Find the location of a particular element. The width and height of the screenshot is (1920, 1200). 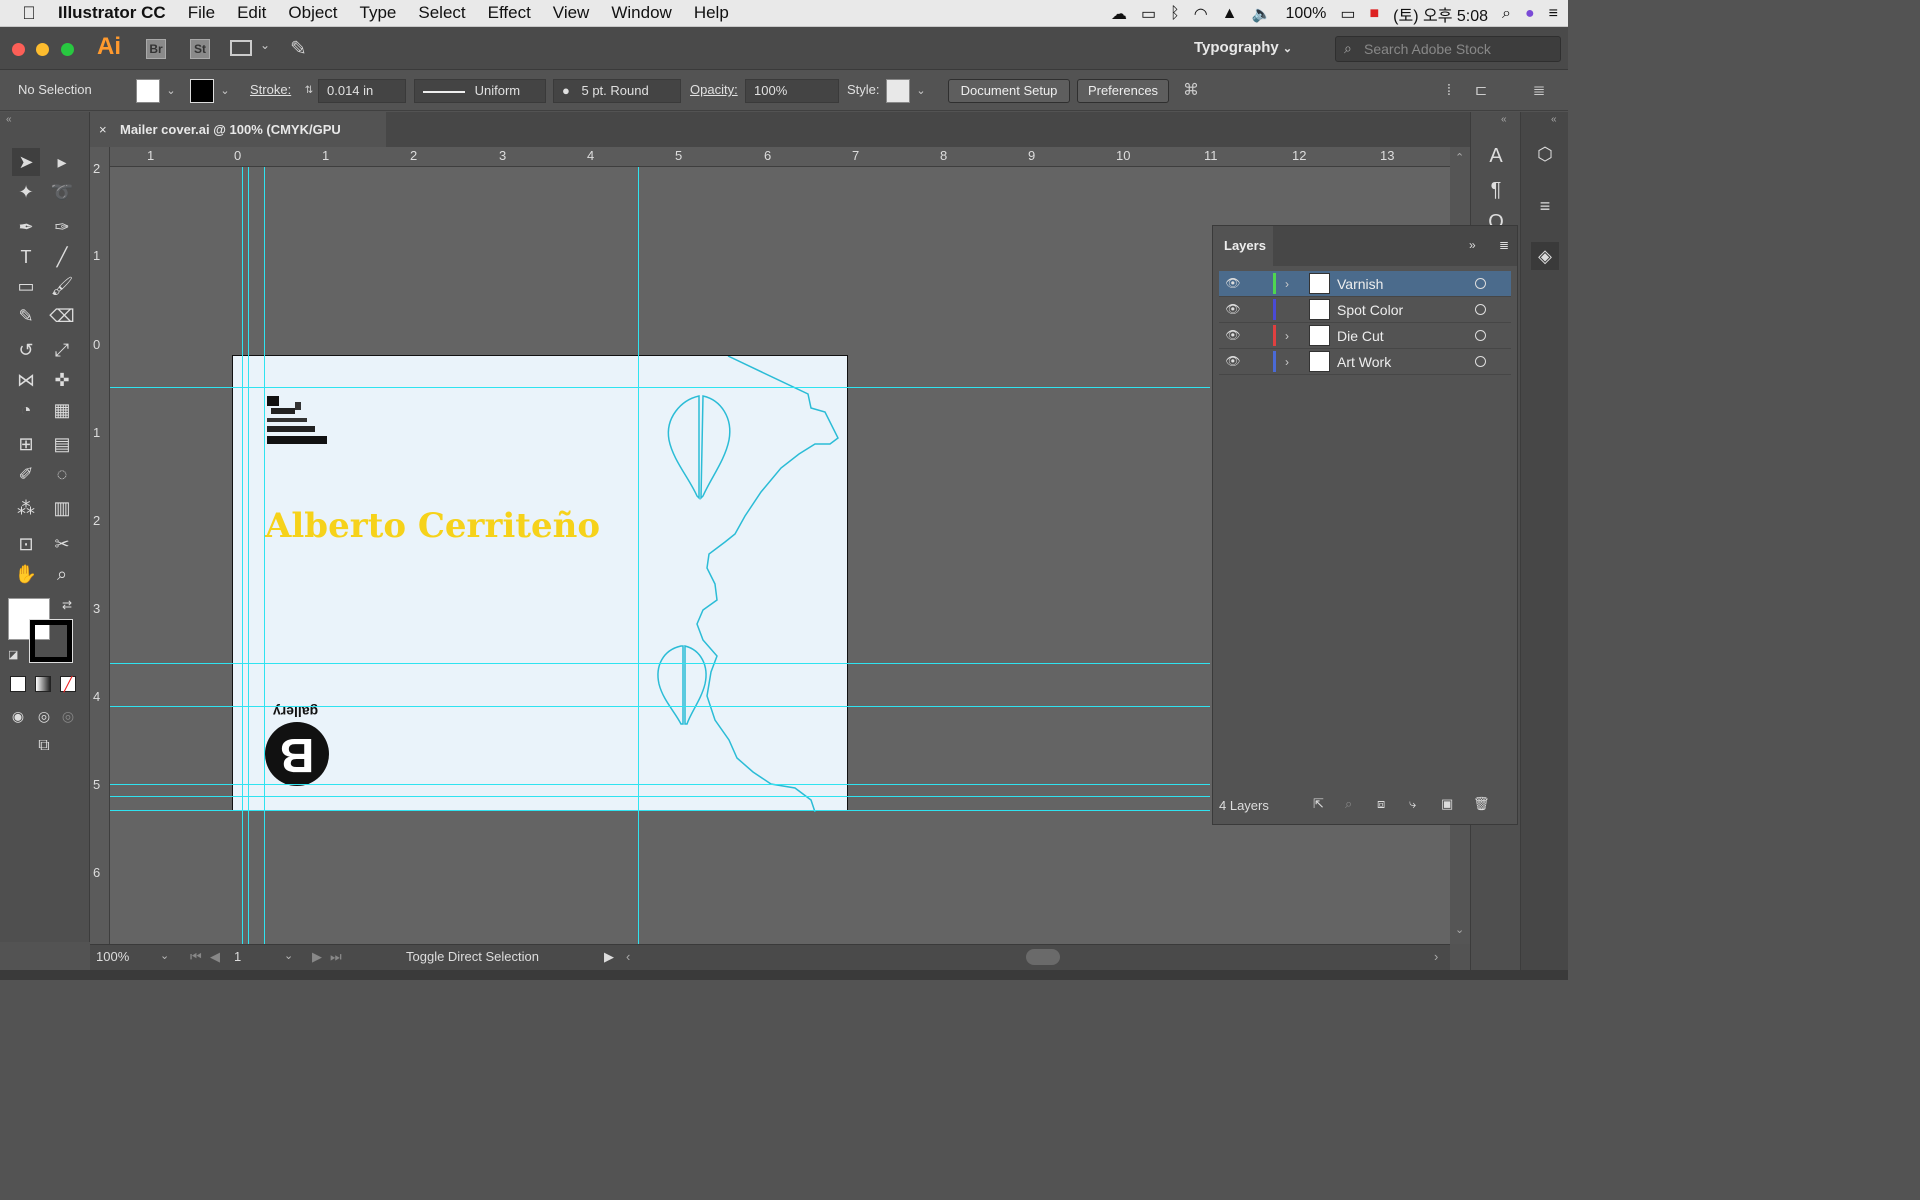

creative-cloud-icon: ☁ is located at coordinates (1119, 14).